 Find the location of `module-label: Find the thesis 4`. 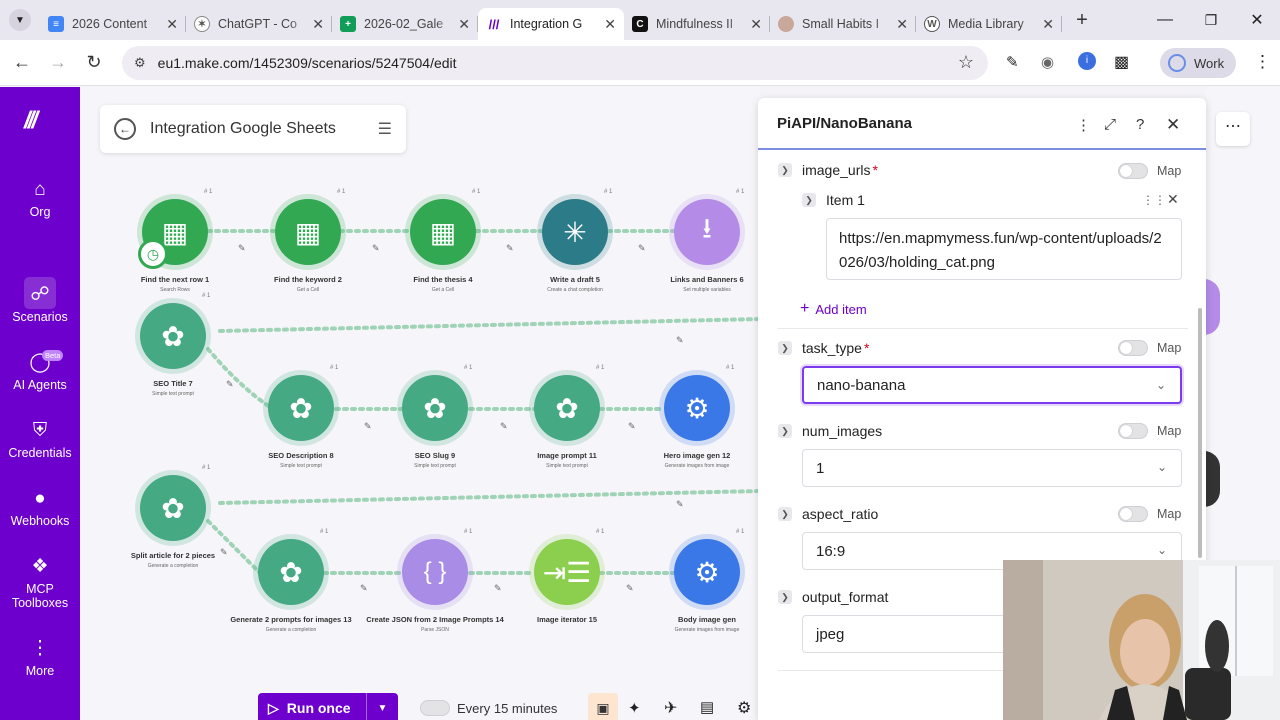

module-label: Find the thesis 4 is located at coordinates (443, 279).